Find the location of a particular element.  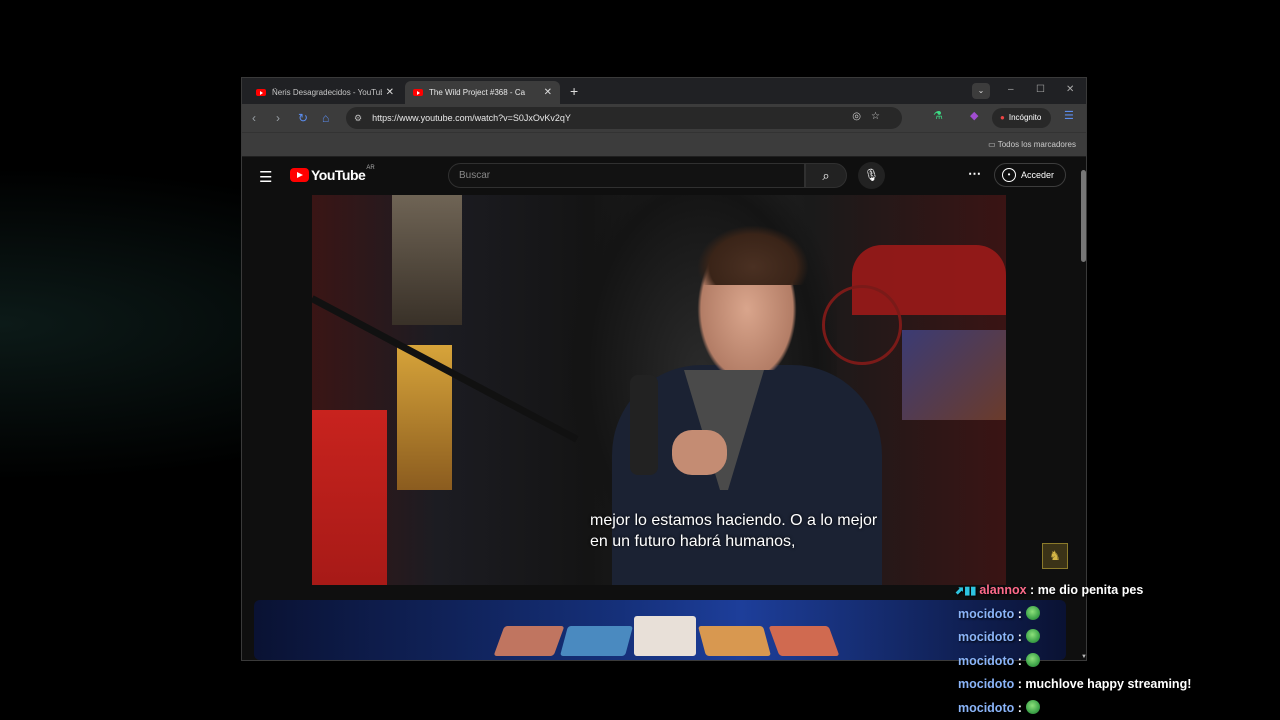

youtube-header: ☰ YouTube AR Buscar ⌕ 🎙 ⋯ • Acceder is located at coordinates (664, 176).